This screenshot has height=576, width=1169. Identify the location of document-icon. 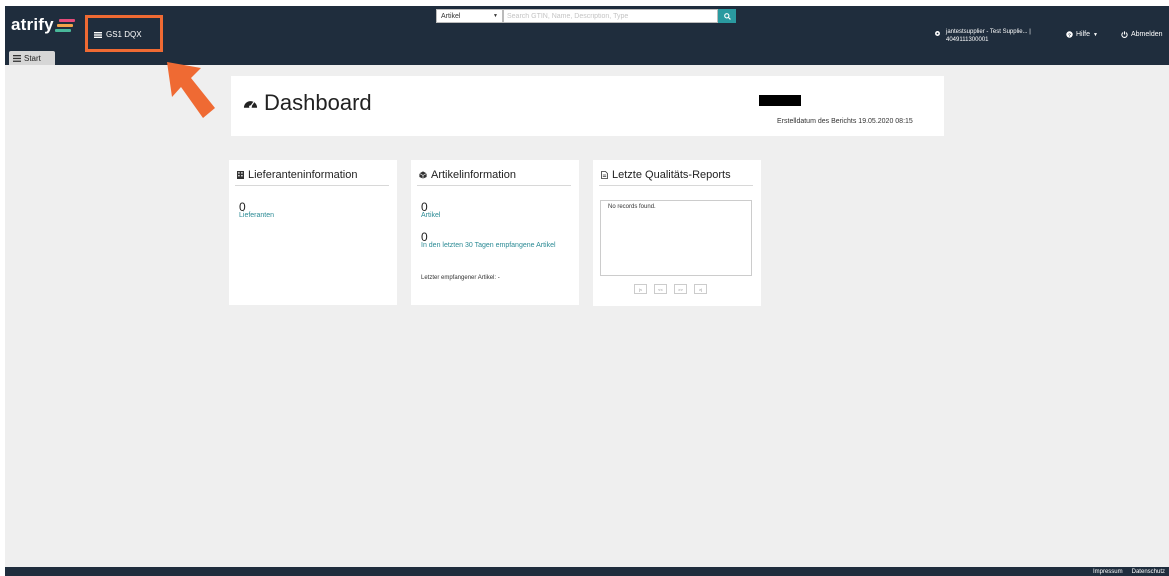
(604, 175).